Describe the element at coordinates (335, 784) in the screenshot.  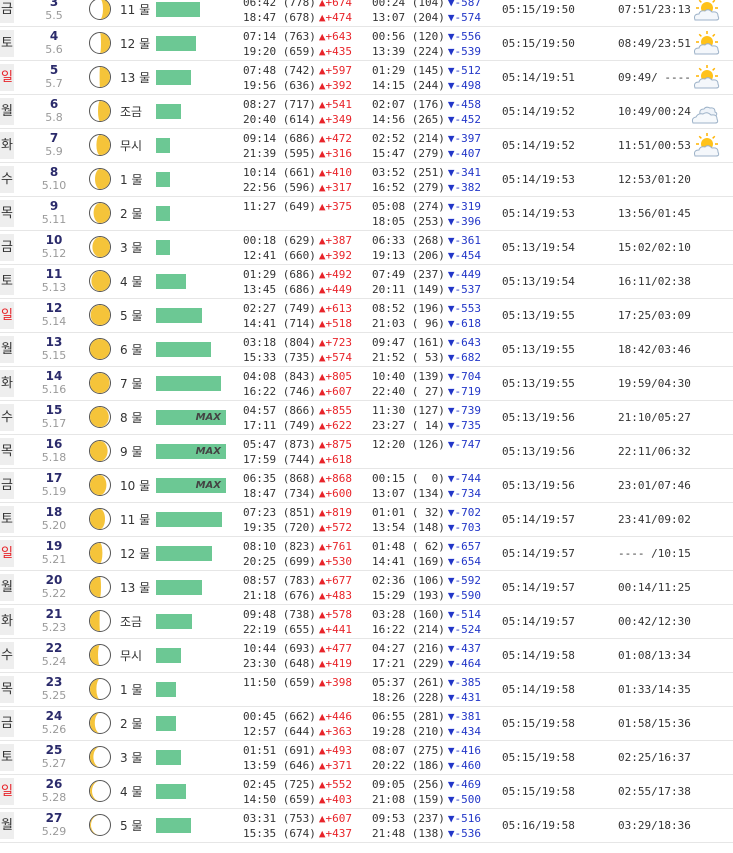
I see `high-change: ▲+552` at that location.